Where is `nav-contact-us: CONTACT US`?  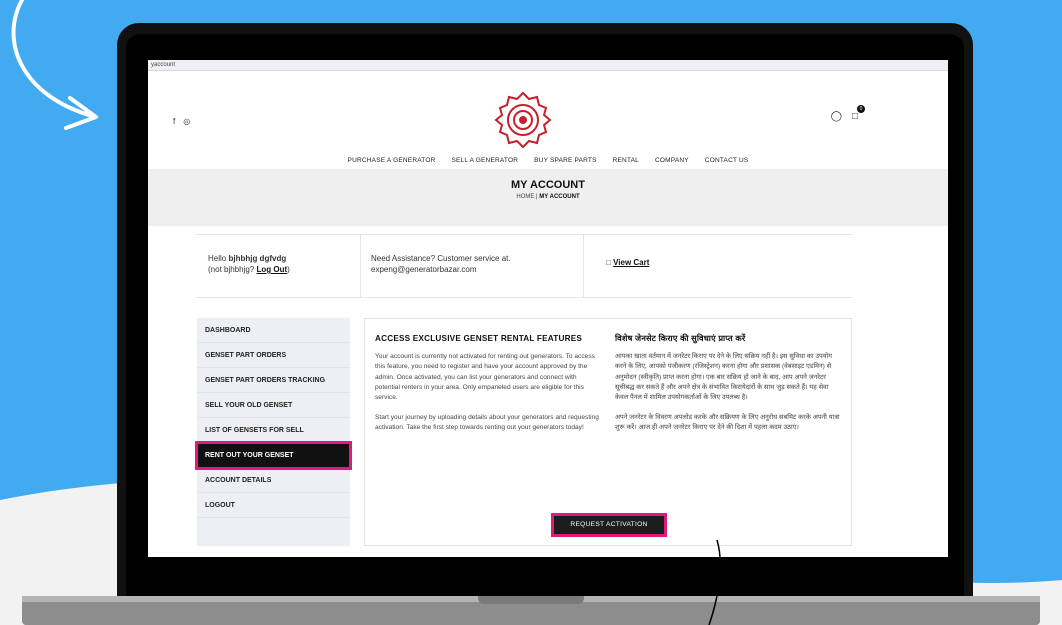
nav-contact-us: CONTACT US is located at coordinates (727, 163).